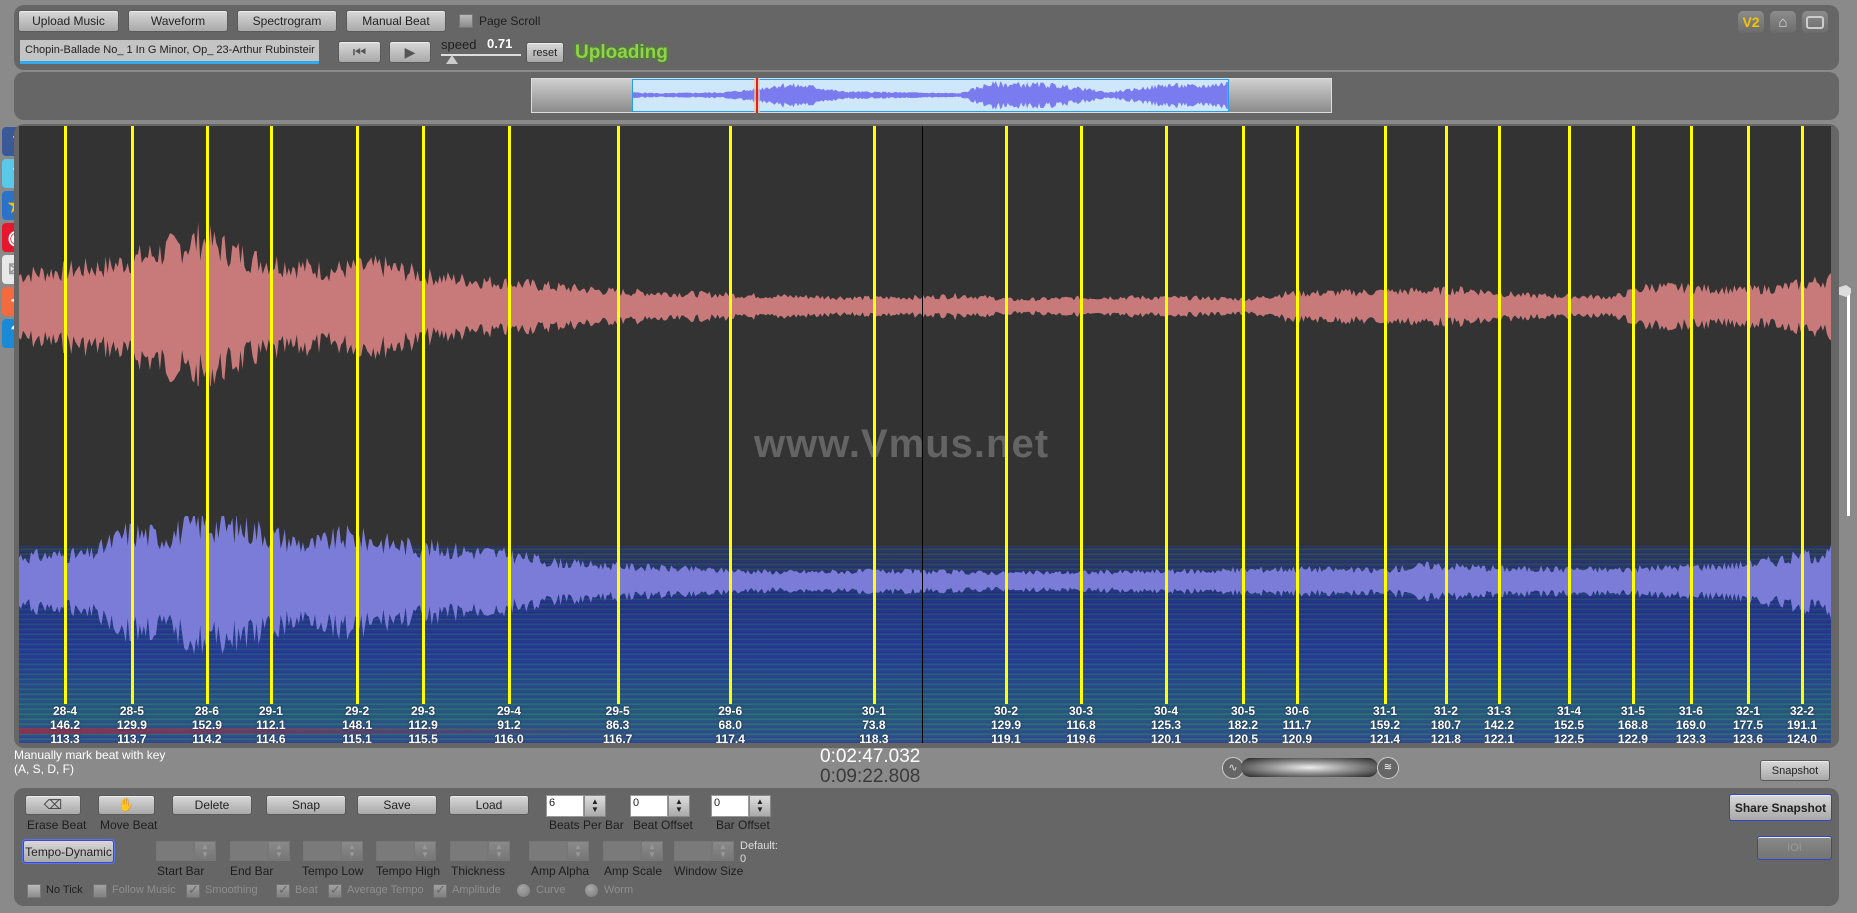  Describe the element at coordinates (730, 806) in the screenshot. I see `bar-offset-input: 0` at that location.